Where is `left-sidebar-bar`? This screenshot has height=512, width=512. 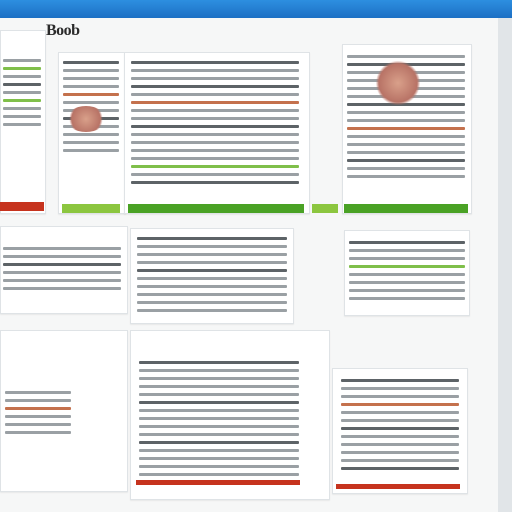
left-sidebar-bar is located at coordinates (22, 206).